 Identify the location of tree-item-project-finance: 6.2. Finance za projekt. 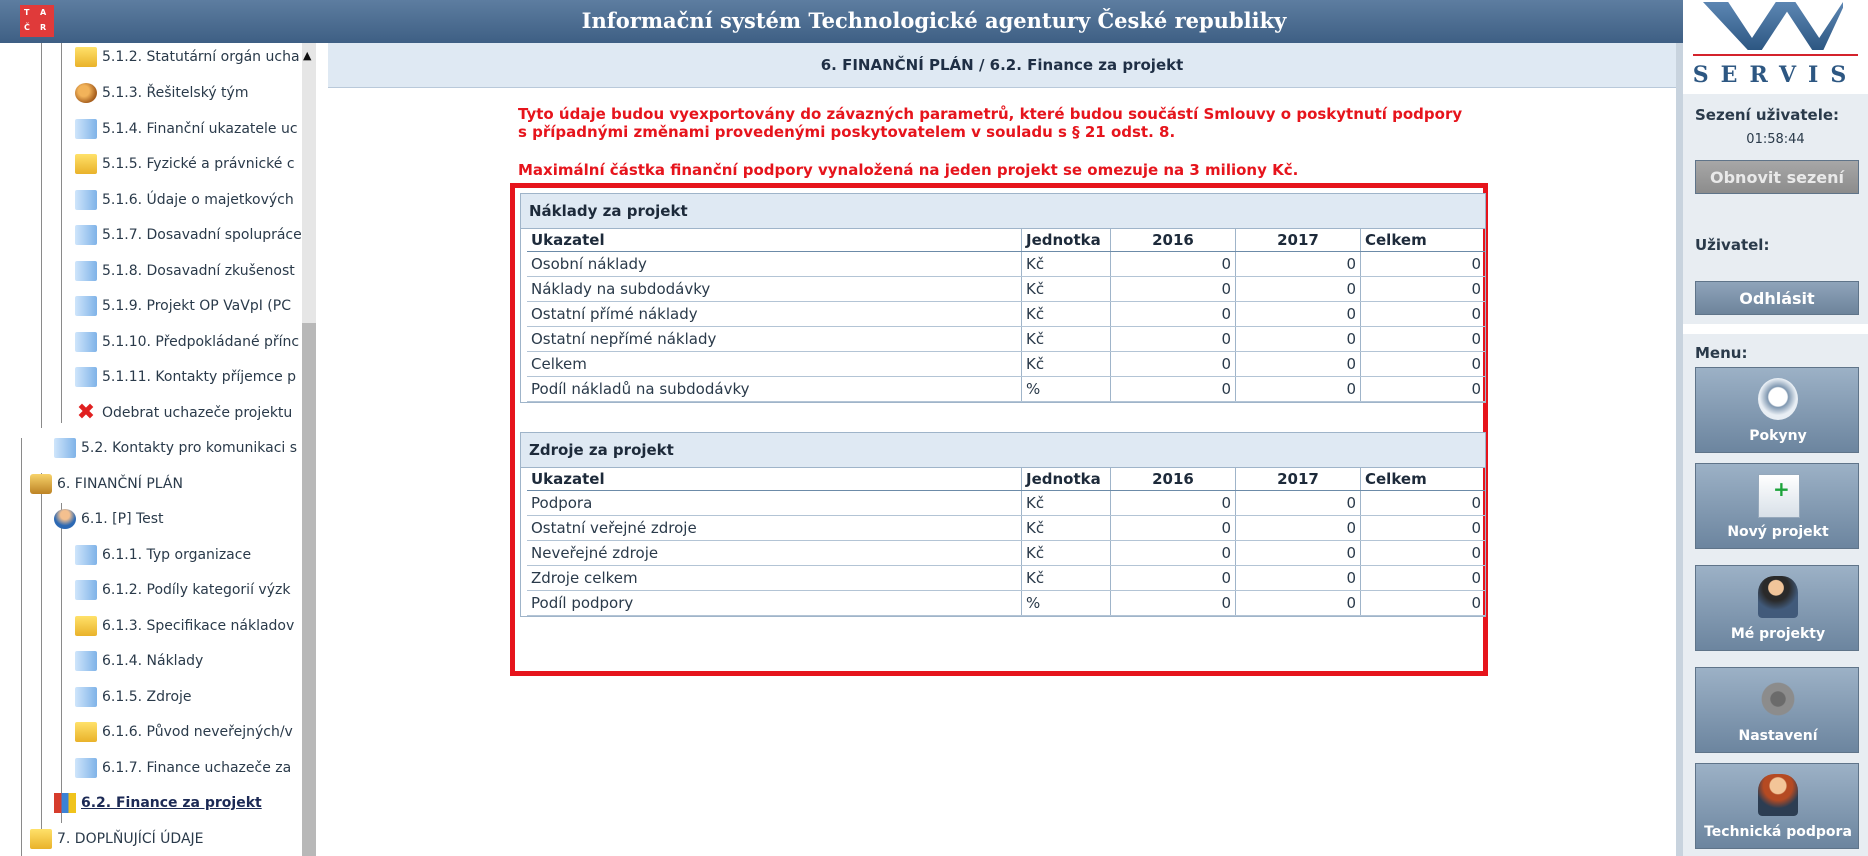
(178, 803).